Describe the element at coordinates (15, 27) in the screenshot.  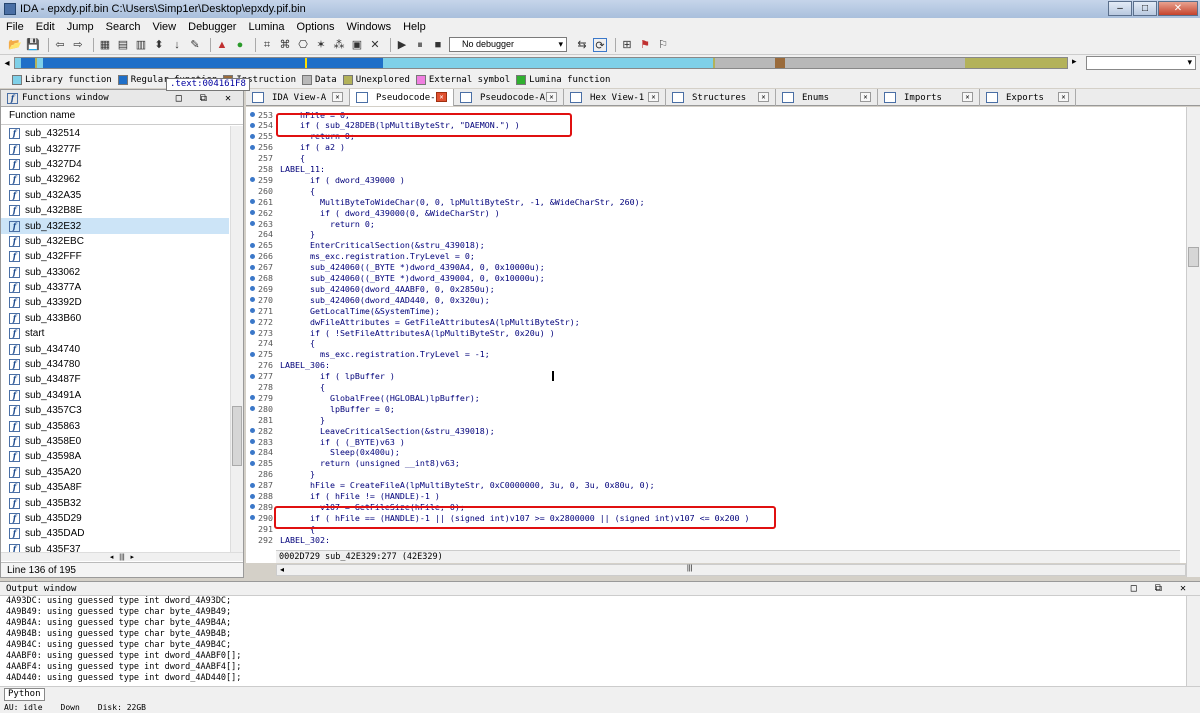
I see `menu-file: File` at that location.